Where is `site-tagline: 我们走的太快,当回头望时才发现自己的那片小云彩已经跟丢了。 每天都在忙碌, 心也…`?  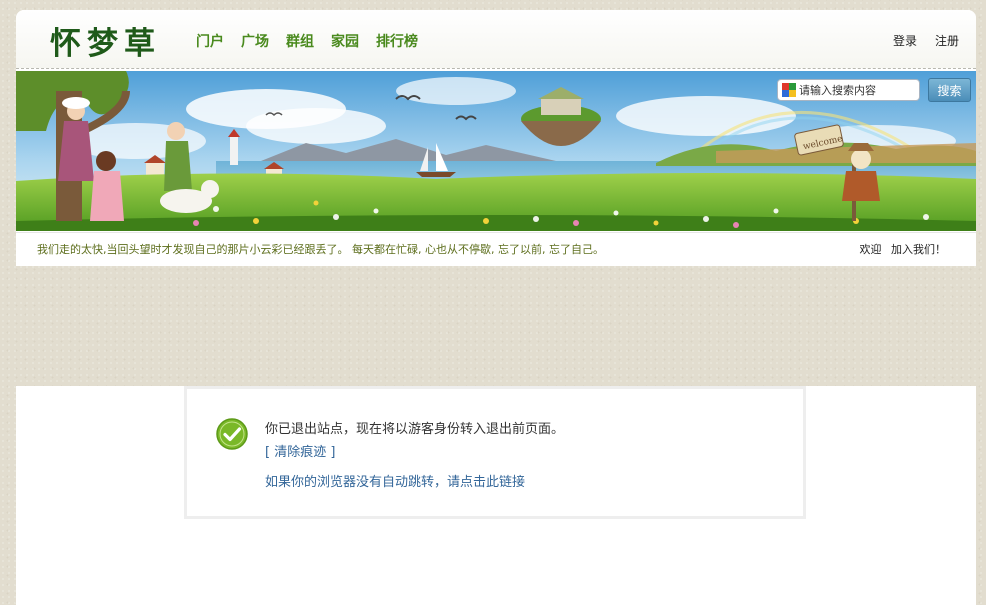 site-tagline: 我们走的太快,当回头望时才发现自己的那片小云彩已经跟丢了。 每天都在忙碌, 心也… is located at coordinates (320, 249).